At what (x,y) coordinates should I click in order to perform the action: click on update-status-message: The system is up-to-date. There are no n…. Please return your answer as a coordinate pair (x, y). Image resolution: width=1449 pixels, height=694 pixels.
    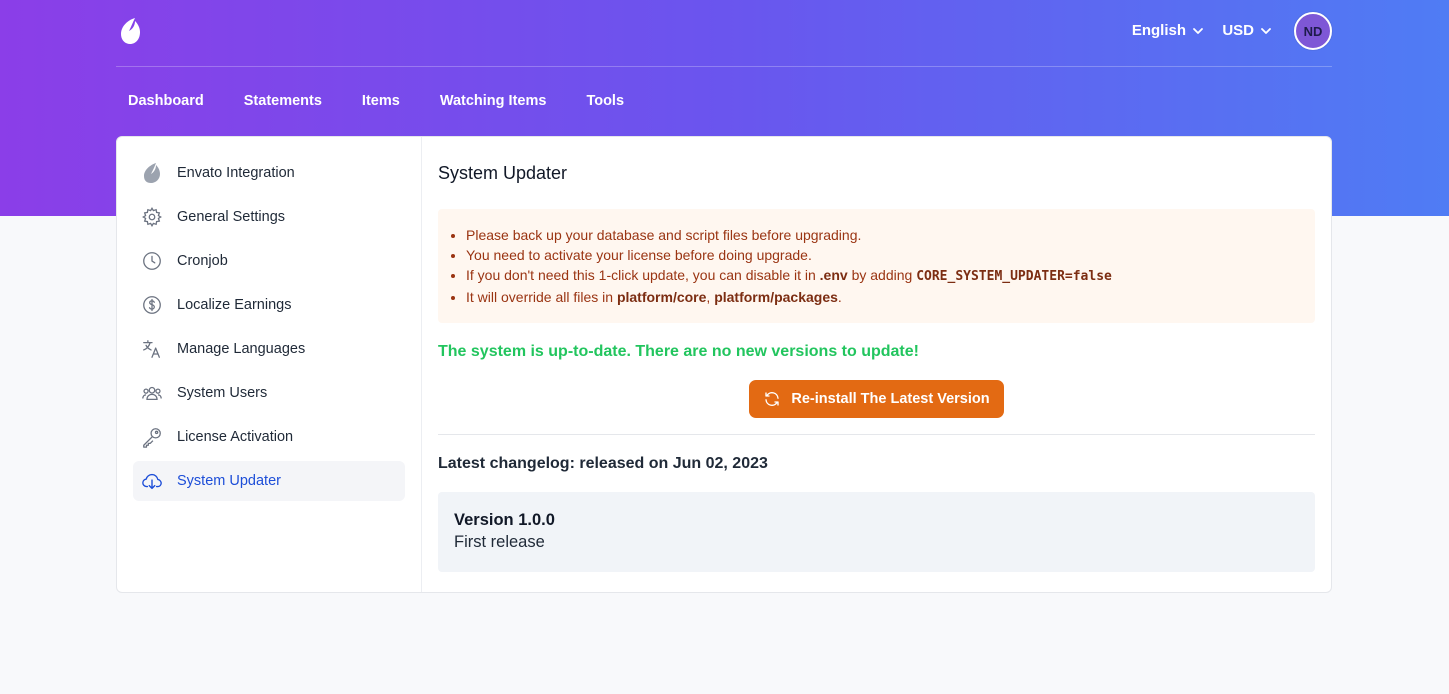
    Looking at the image, I should click on (678, 351).